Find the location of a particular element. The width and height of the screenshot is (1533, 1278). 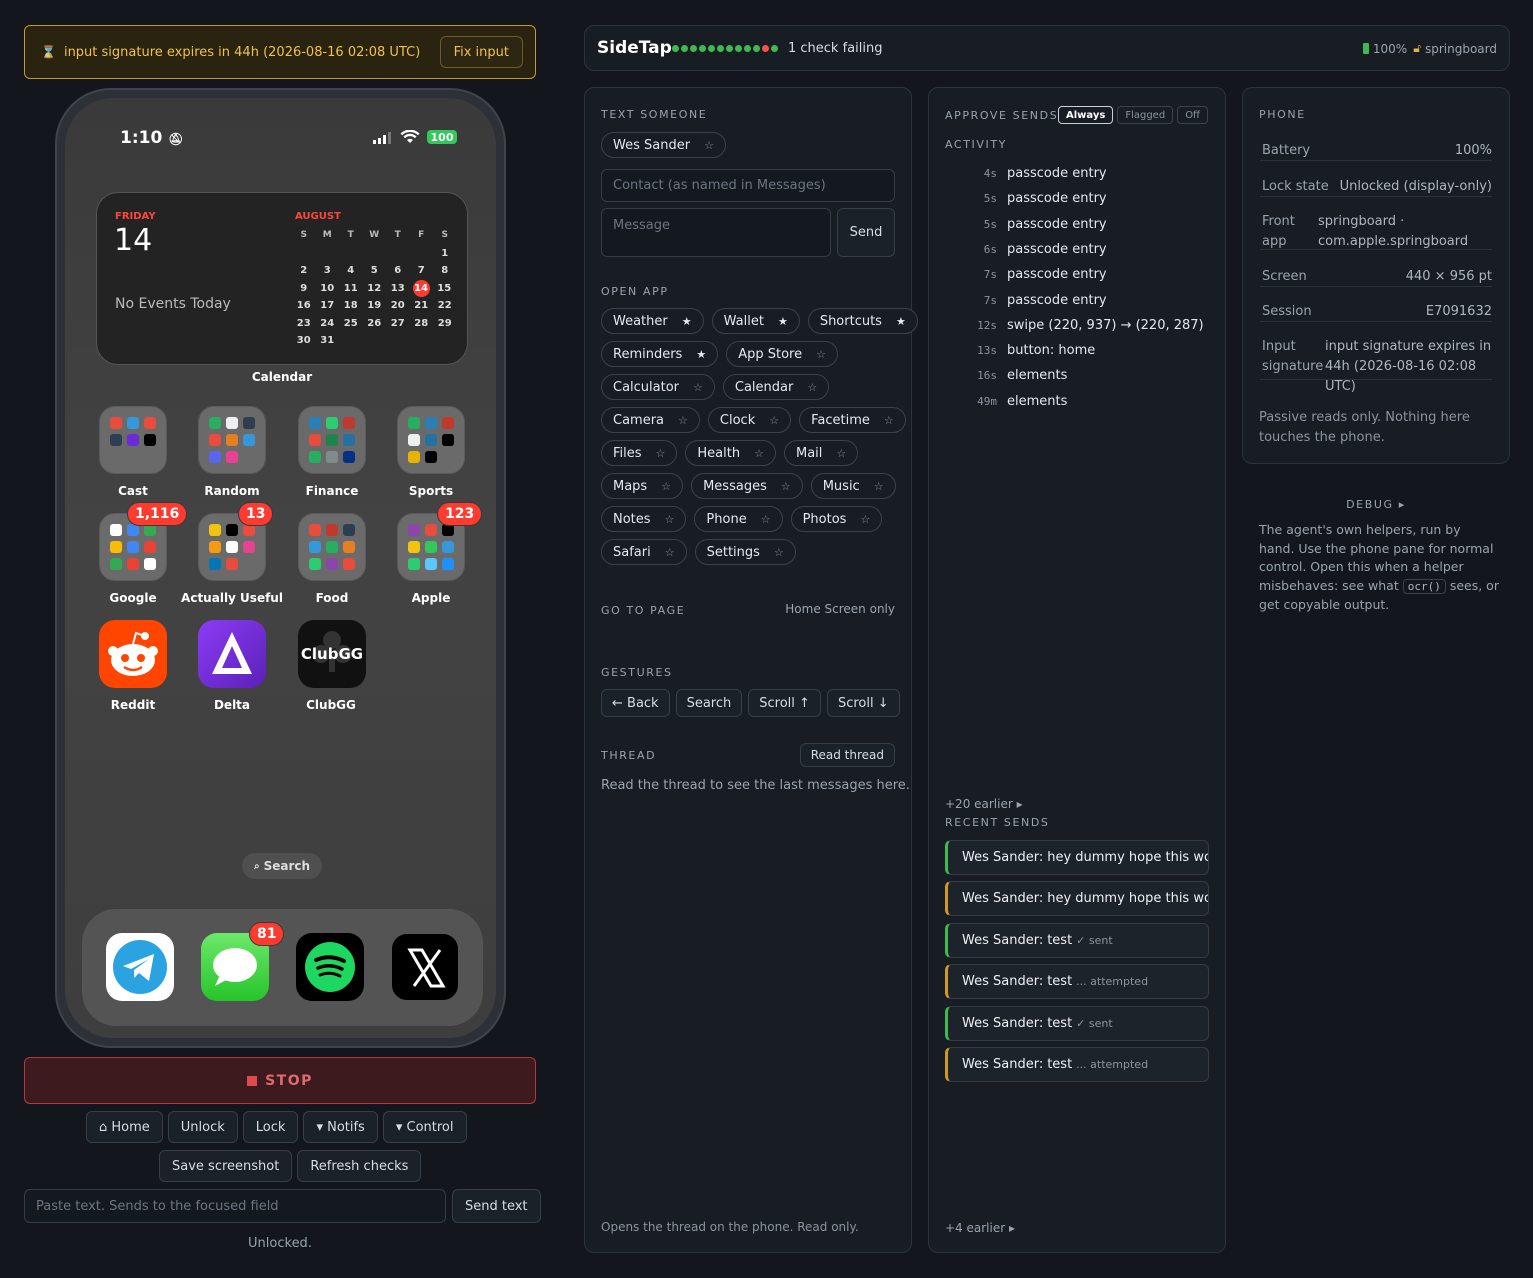

paste-text-input: Paste text. Sends to the focused field is located at coordinates (235, 1206).